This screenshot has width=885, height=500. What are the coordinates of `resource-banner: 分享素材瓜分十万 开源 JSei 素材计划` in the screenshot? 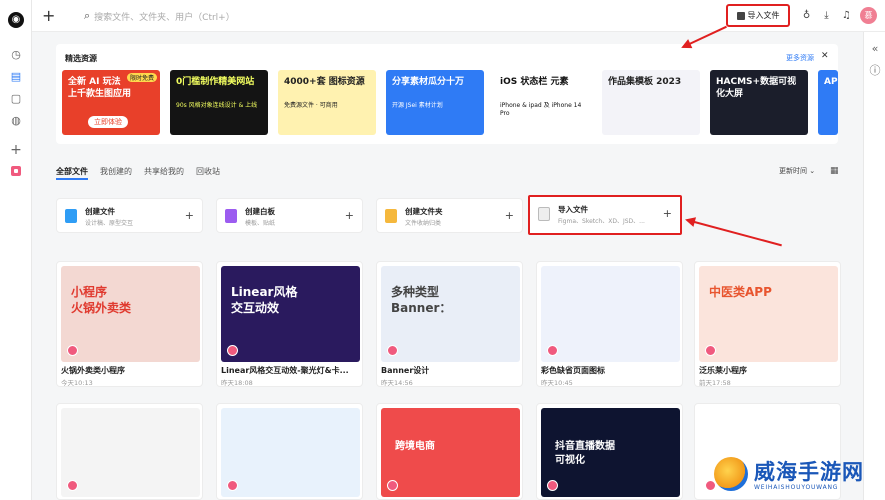 It's located at (435, 102).